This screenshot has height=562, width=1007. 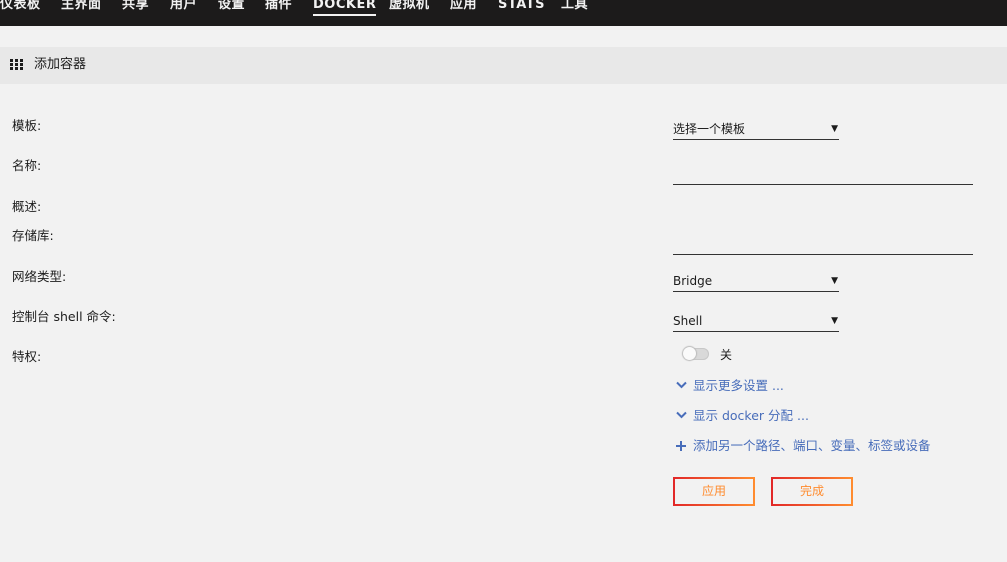 What do you see at coordinates (135, 9) in the screenshot?
I see `nav-item-shares: 共享` at bounding box center [135, 9].